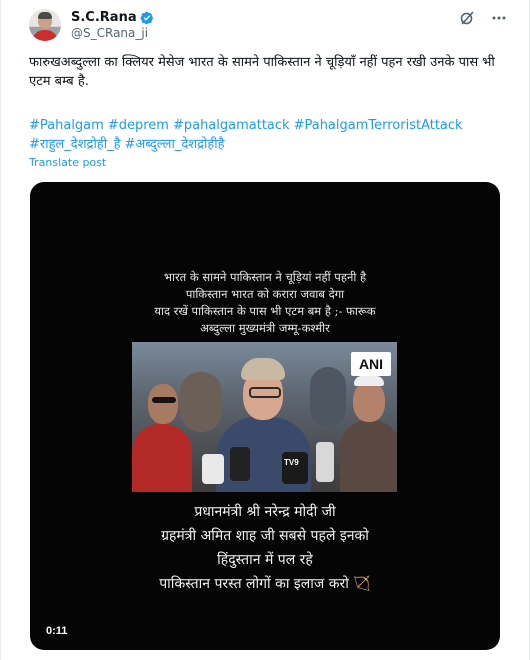 The image size is (530, 660). What do you see at coordinates (291, 462) in the screenshot?
I see `mic-channel-label: TV9` at bounding box center [291, 462].